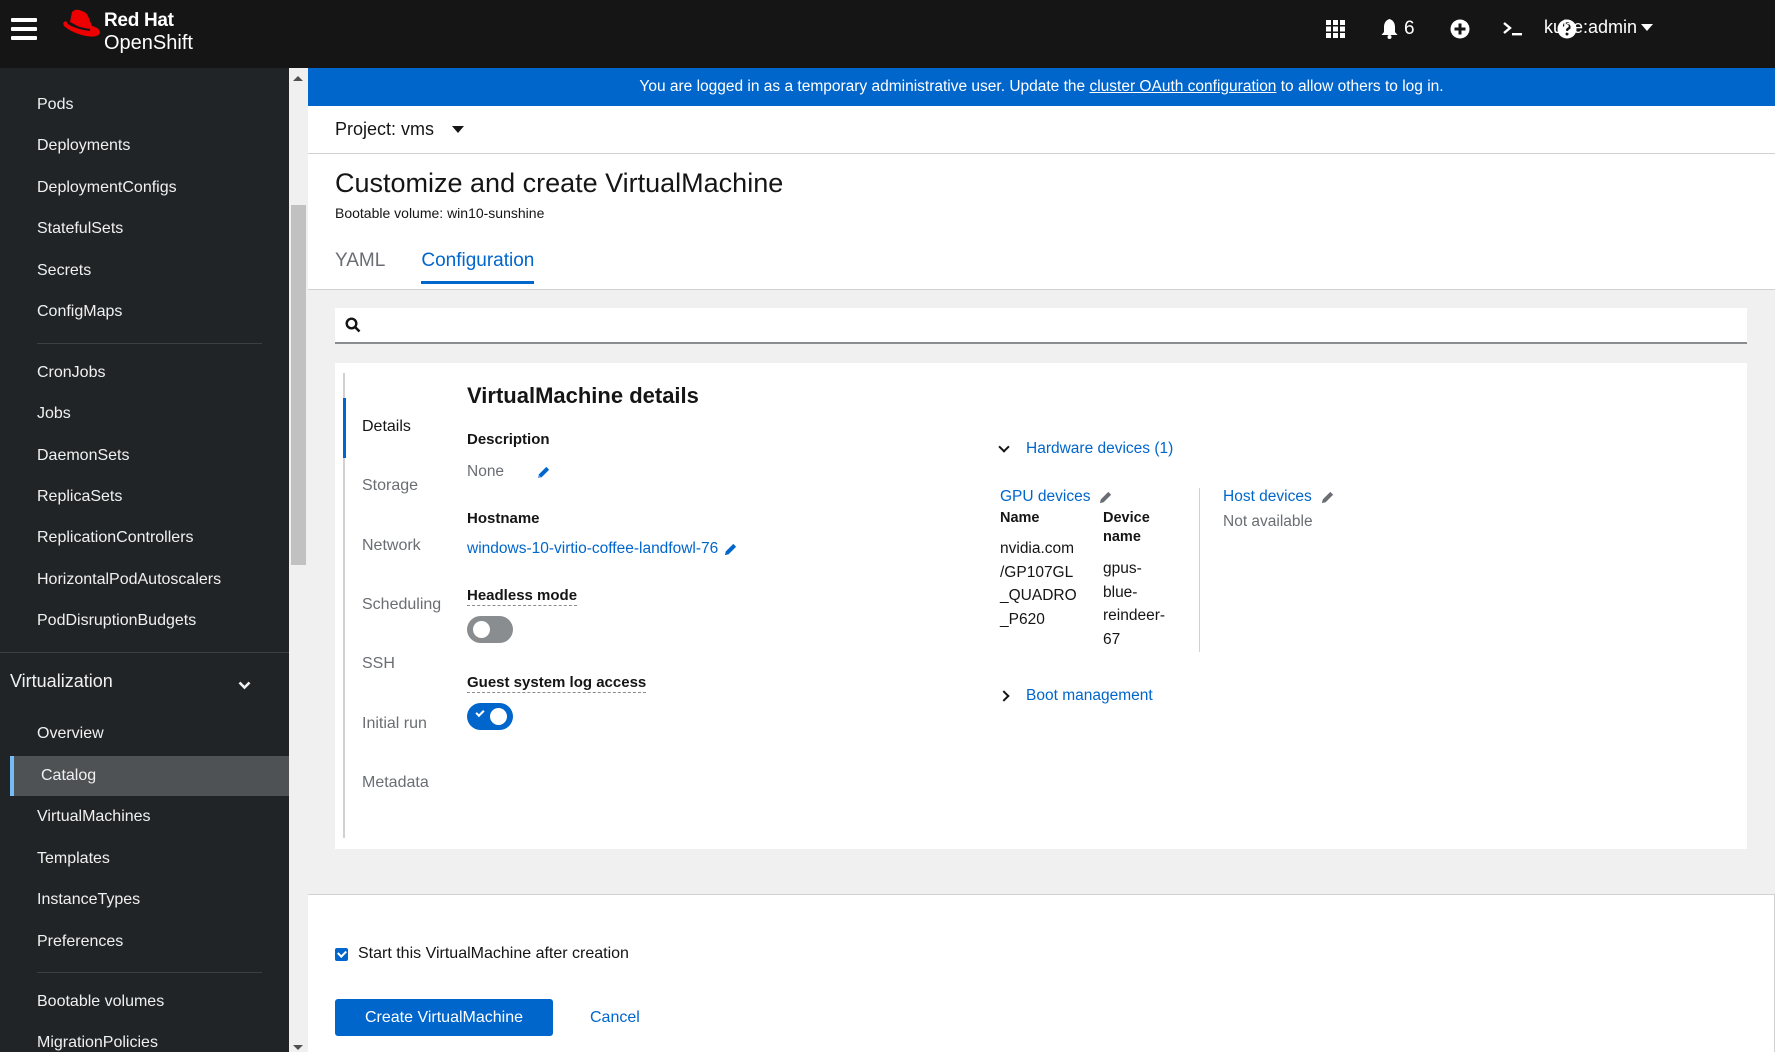  Describe the element at coordinates (583, 395) in the screenshot. I see `section-title: VirtualMachine details` at that location.